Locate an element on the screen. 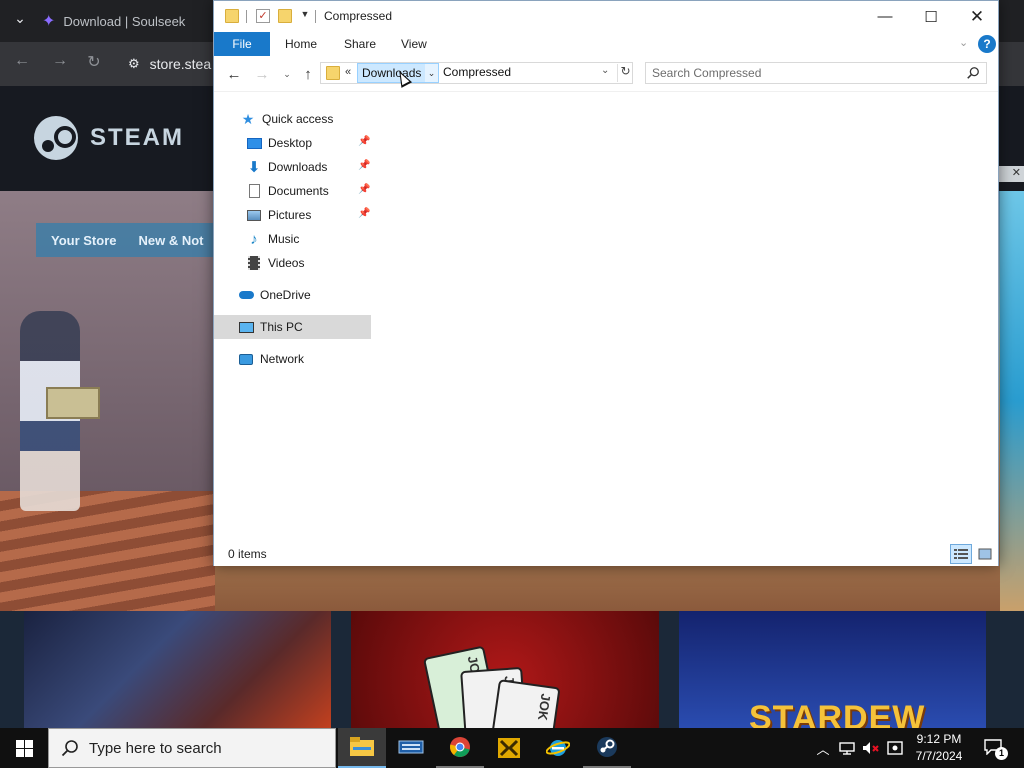  notification-count-badge: 1 is located at coordinates (1001, 753).